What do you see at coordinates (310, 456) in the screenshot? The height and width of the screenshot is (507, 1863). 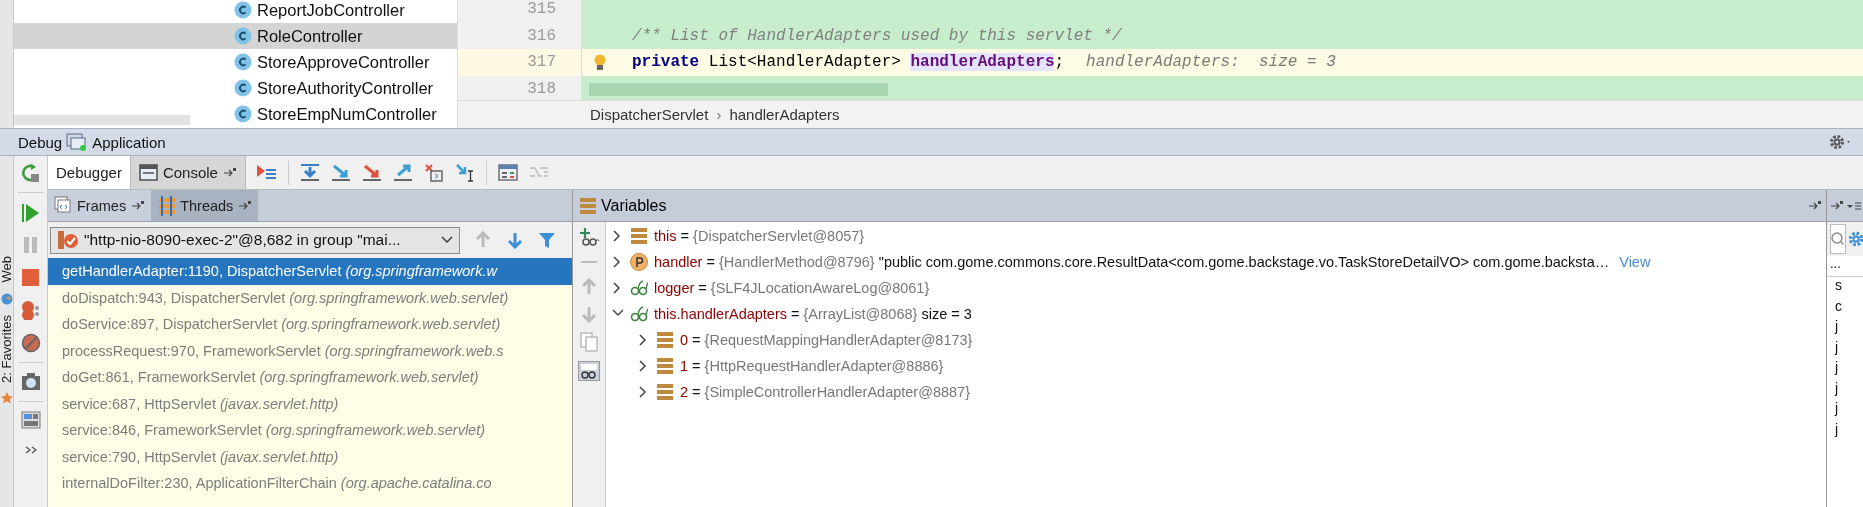 I see `stack-frame: service:790, HttpServlet (javax.servlet.http)` at bounding box center [310, 456].